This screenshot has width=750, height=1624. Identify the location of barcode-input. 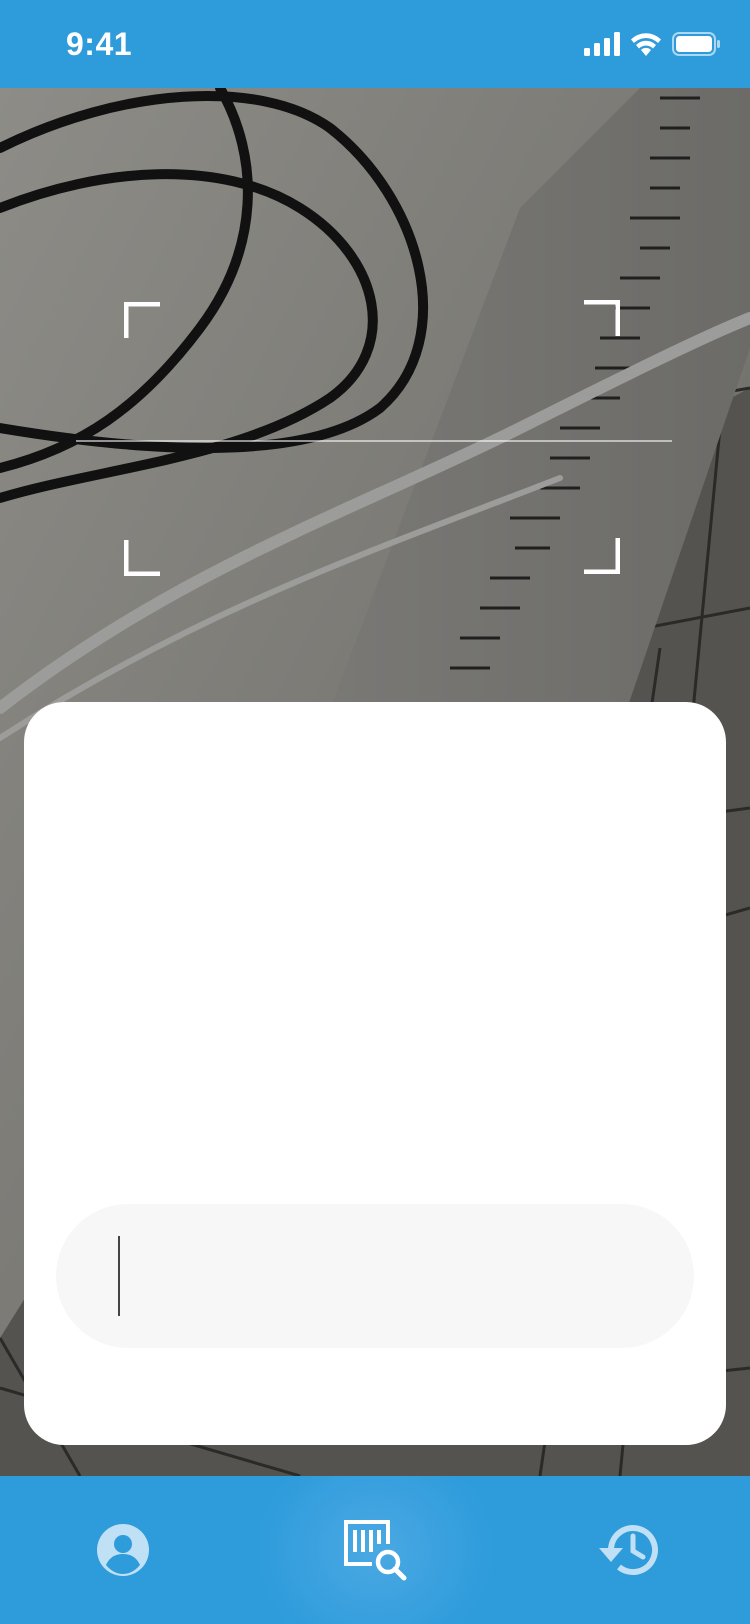
(384, 1277).